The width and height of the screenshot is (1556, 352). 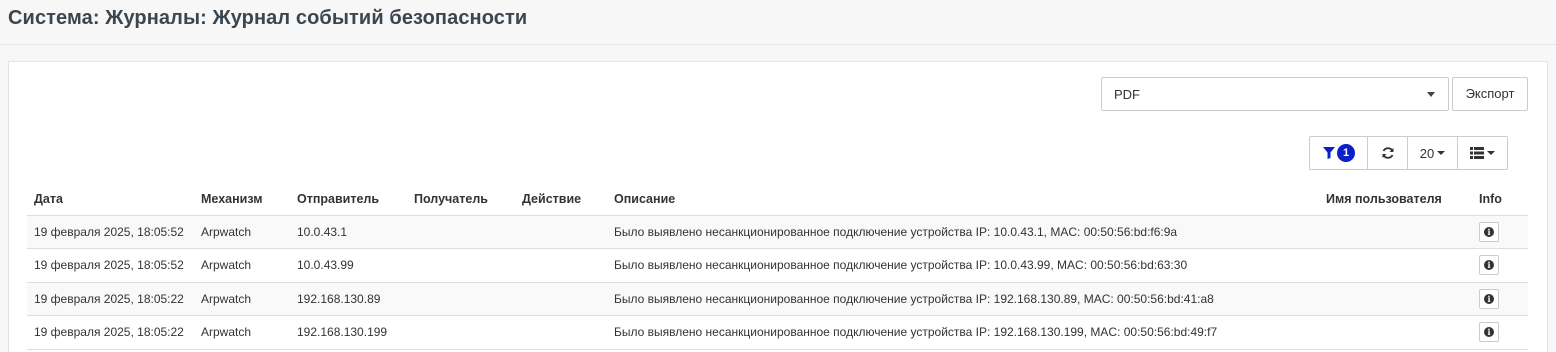 I want to click on refresh-icon, so click(x=1387, y=153).